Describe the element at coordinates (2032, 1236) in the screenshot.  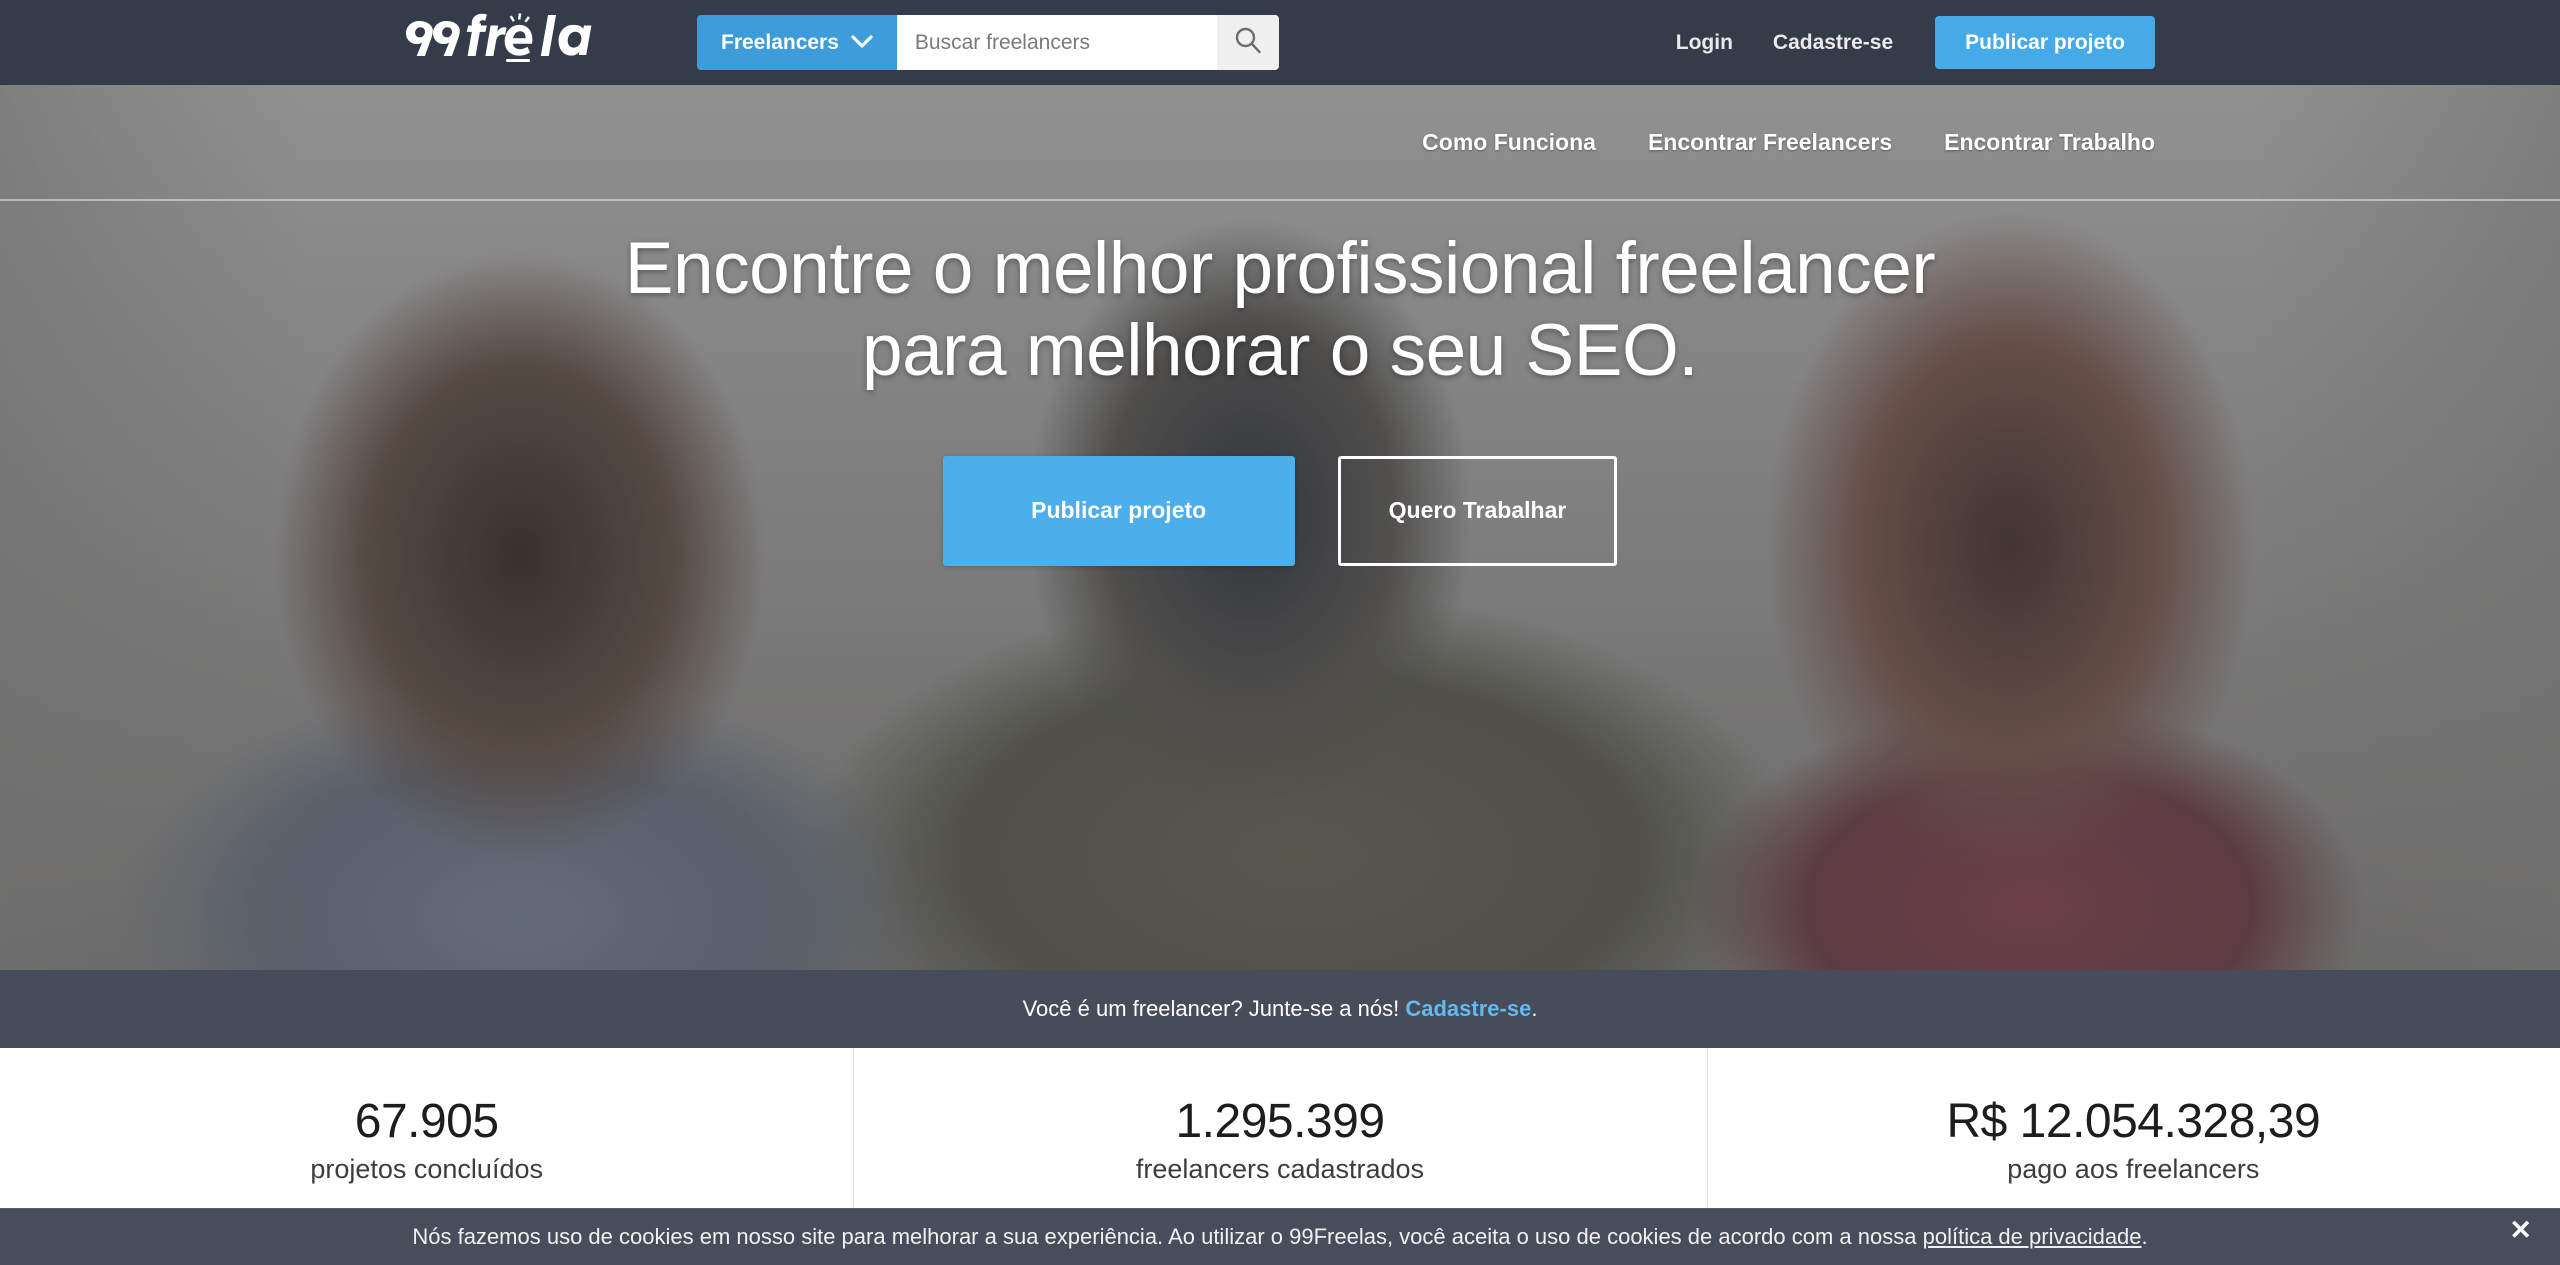
I see `privacy-policy-link: política de privacidade` at that location.